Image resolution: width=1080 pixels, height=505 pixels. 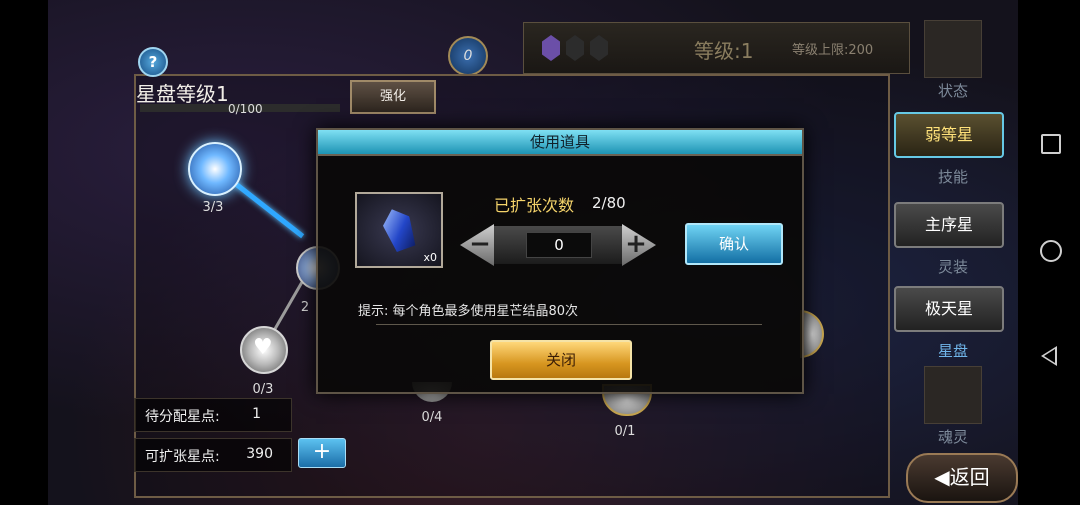 I want to click on panel-title: 星盘等级1, so click(x=182, y=94).